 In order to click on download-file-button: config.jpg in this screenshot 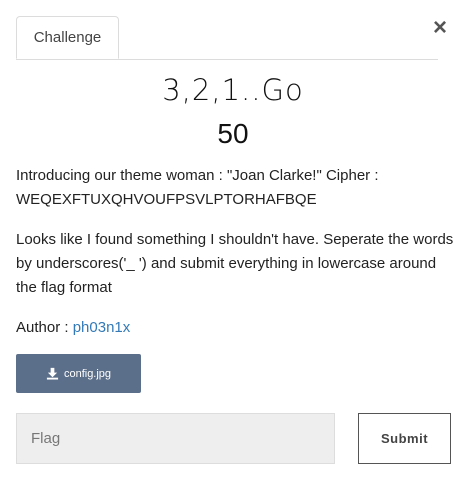, I will do `click(78, 373)`.